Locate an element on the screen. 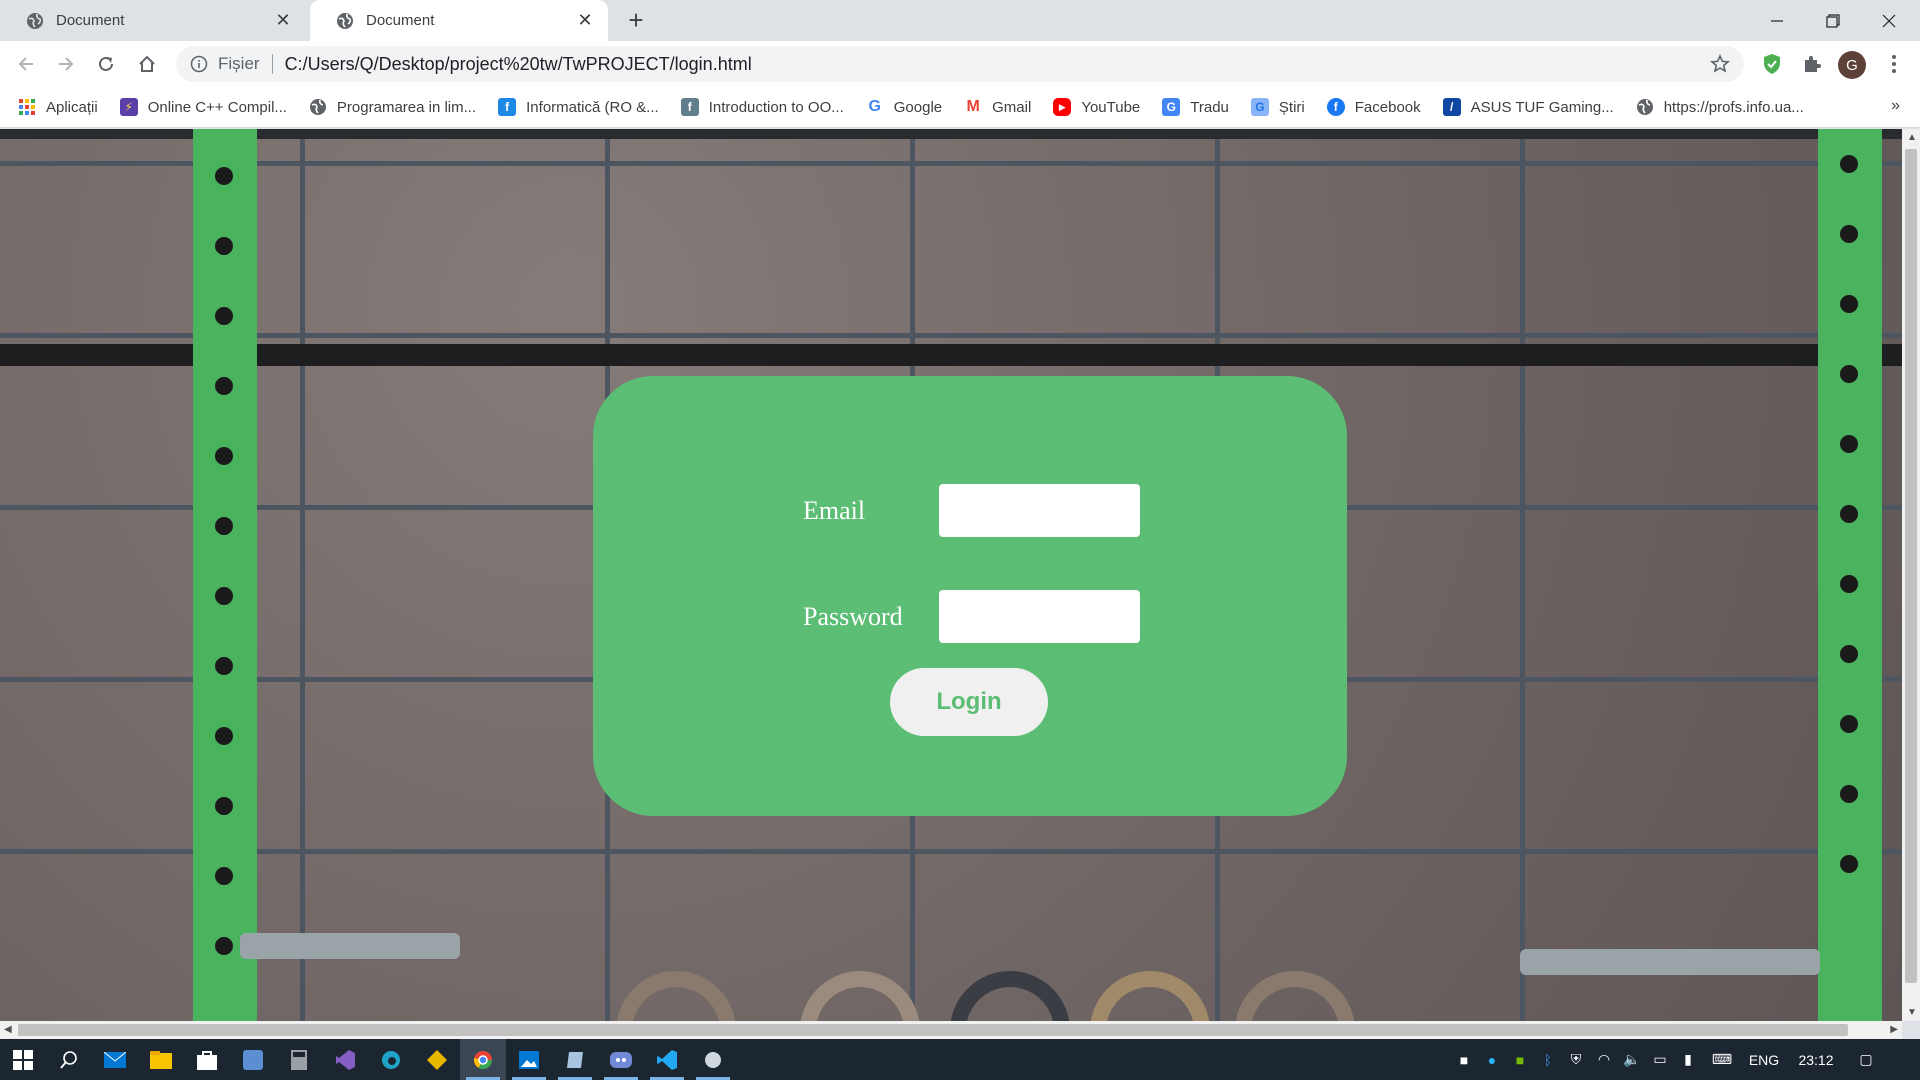 Image resolution: width=1920 pixels, height=1080 pixels. scroll-left-arrow-icon: ◀ is located at coordinates (8, 1029).